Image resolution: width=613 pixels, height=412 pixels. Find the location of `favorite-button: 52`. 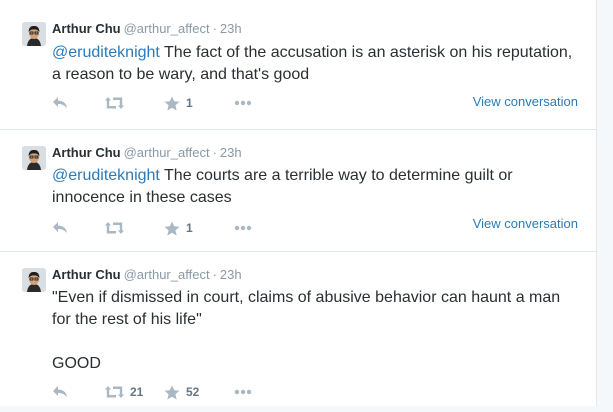

favorite-button: 52 is located at coordinates (199, 392).